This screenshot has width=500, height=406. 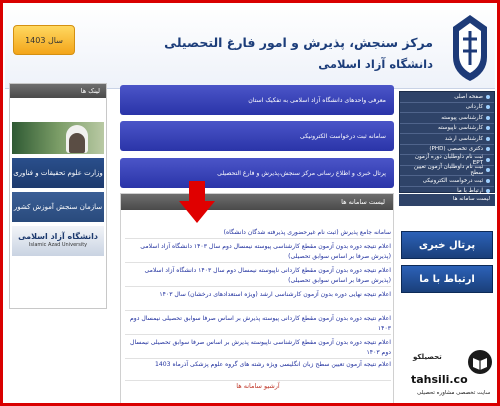 I want to click on menu-label: ثبت نام داوطلبان آزمون تعیین سطح, so click(x=448, y=170).